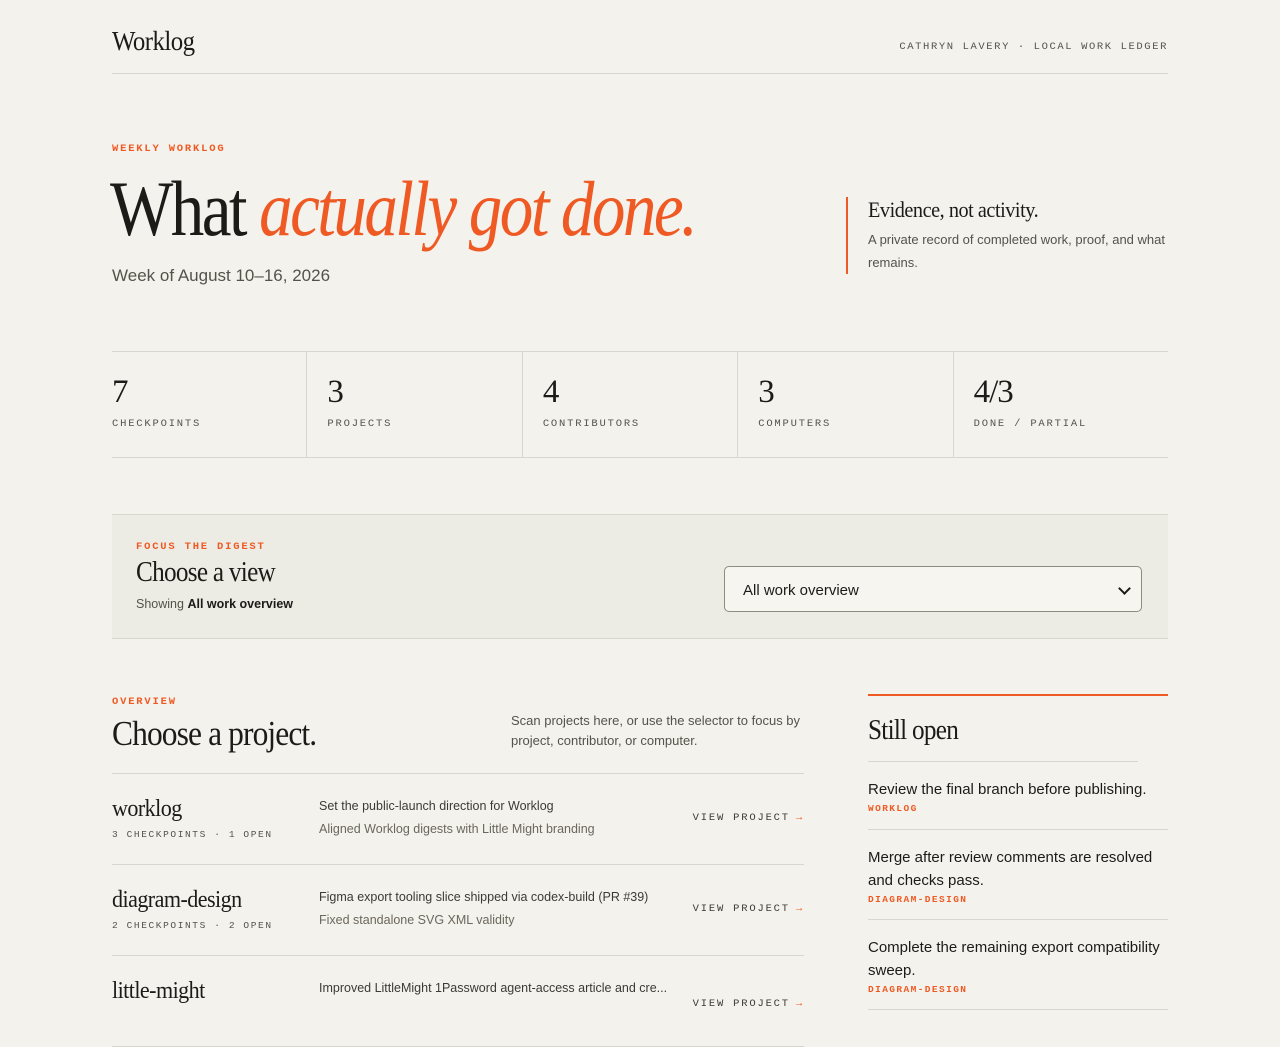 Image resolution: width=1280 pixels, height=1047 pixels. What do you see at coordinates (214, 733) in the screenshot?
I see `overview-title: Choose a project.` at bounding box center [214, 733].